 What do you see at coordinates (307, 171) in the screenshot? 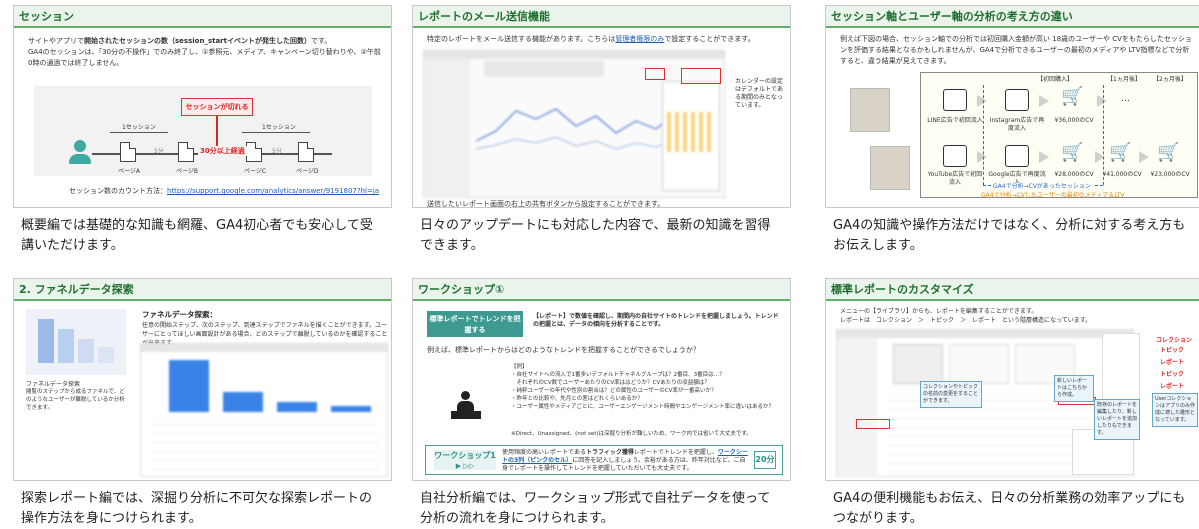
I see `page-label: ページD` at bounding box center [307, 171].